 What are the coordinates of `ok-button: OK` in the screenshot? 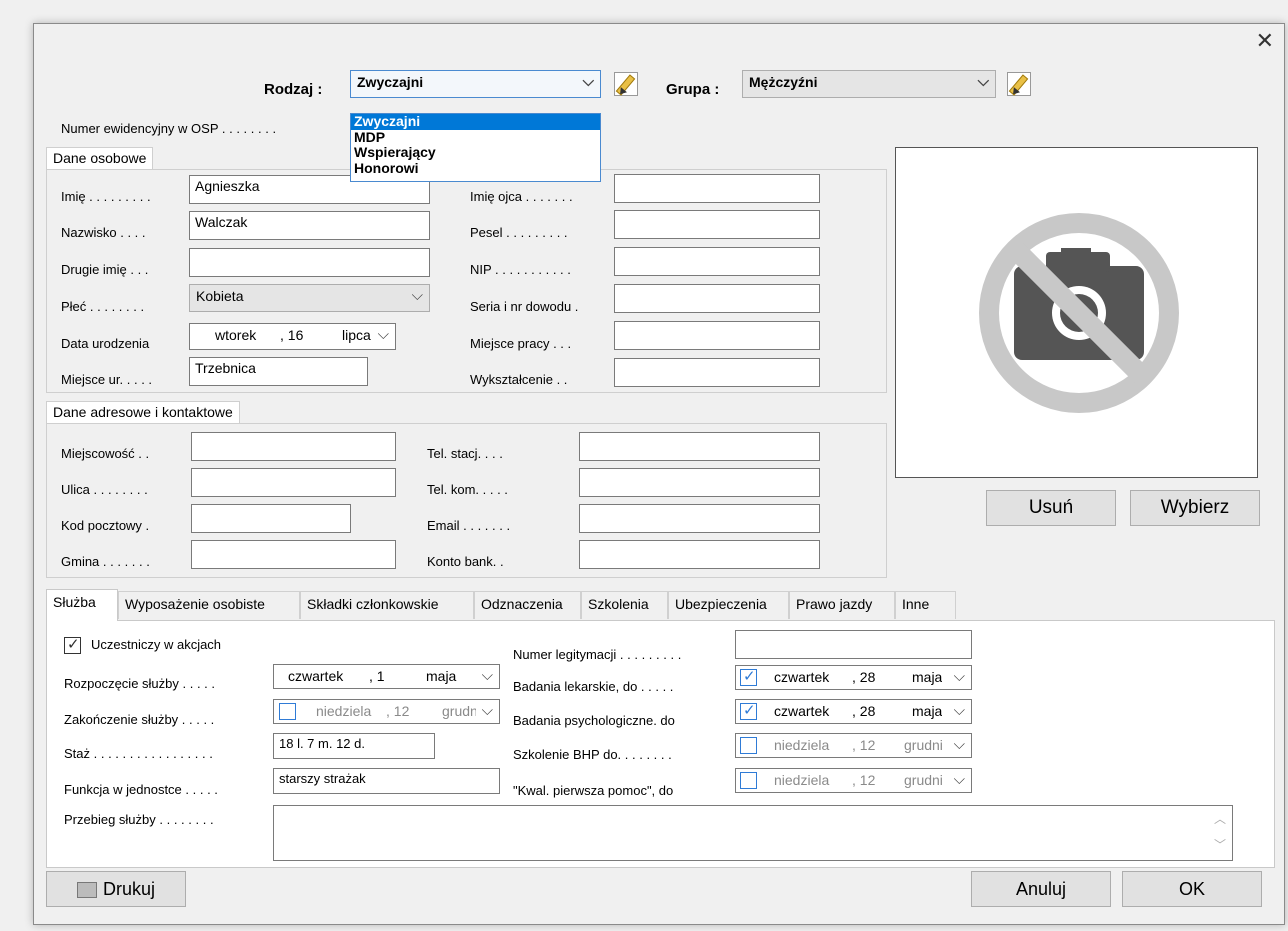 It's located at (1192, 889).